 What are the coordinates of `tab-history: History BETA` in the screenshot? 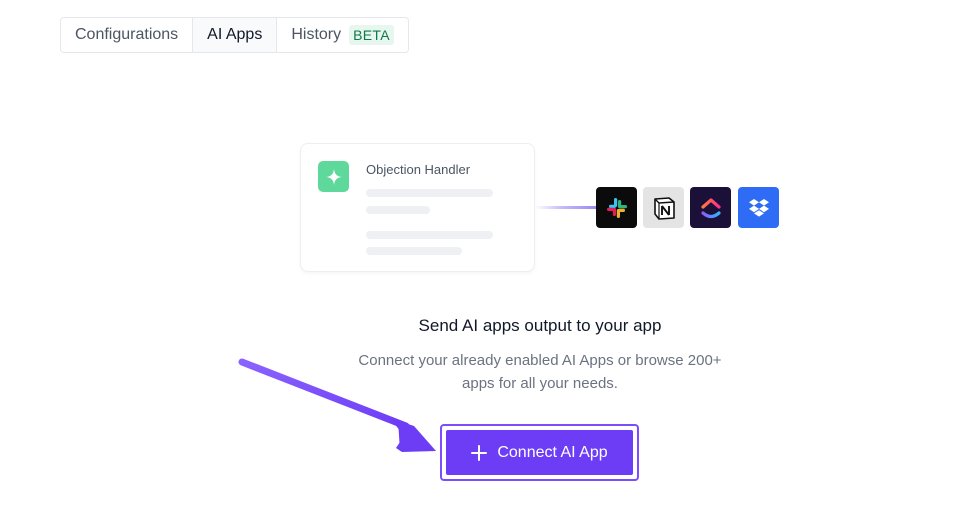 It's located at (342, 35).